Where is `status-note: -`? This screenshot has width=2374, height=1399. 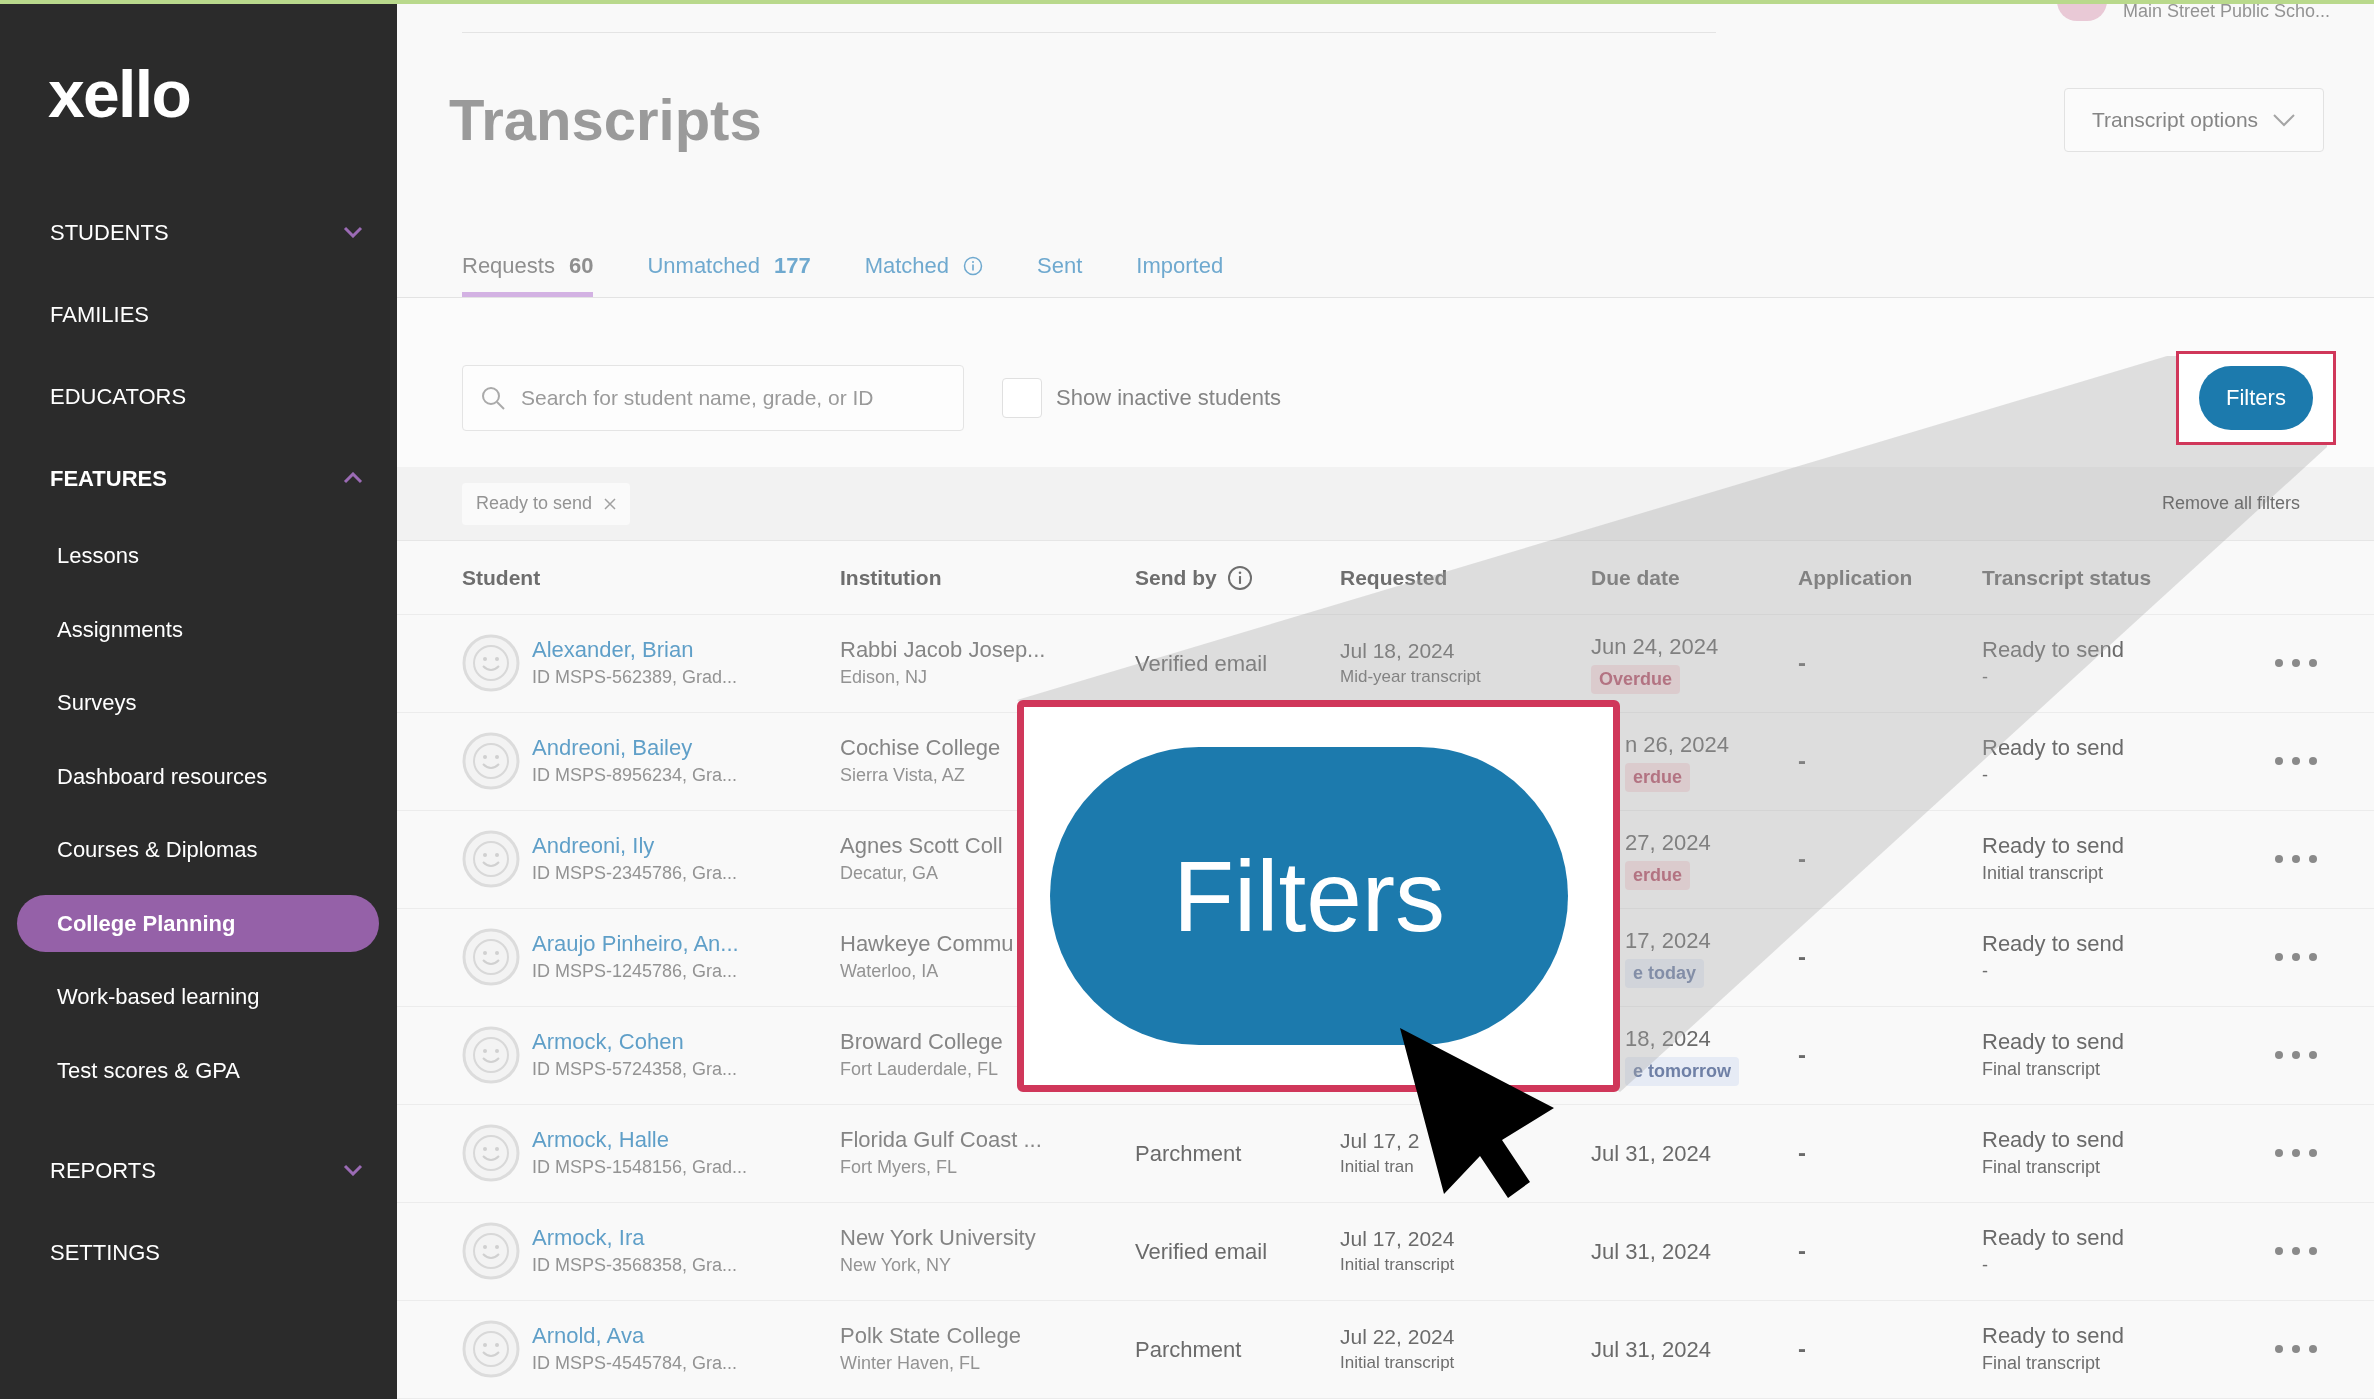
status-note: - is located at coordinates (1985, 775).